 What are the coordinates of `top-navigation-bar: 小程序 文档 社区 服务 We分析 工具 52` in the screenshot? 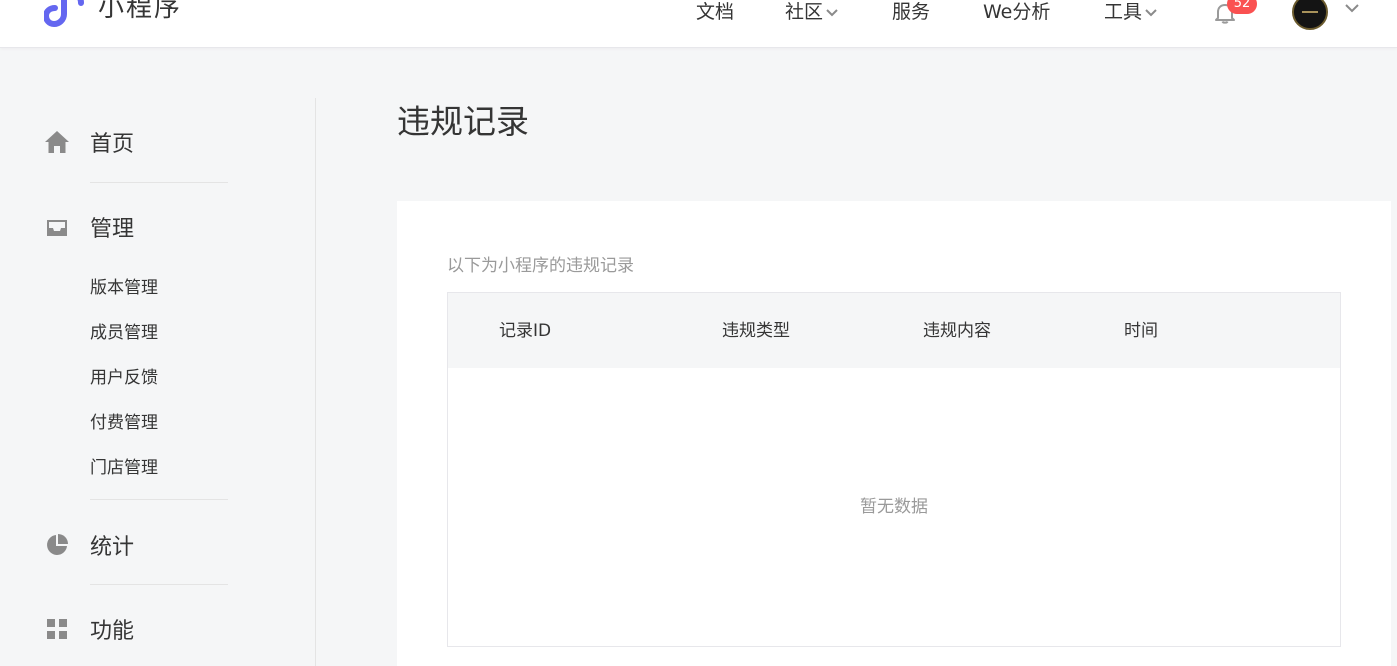 It's located at (698, 24).